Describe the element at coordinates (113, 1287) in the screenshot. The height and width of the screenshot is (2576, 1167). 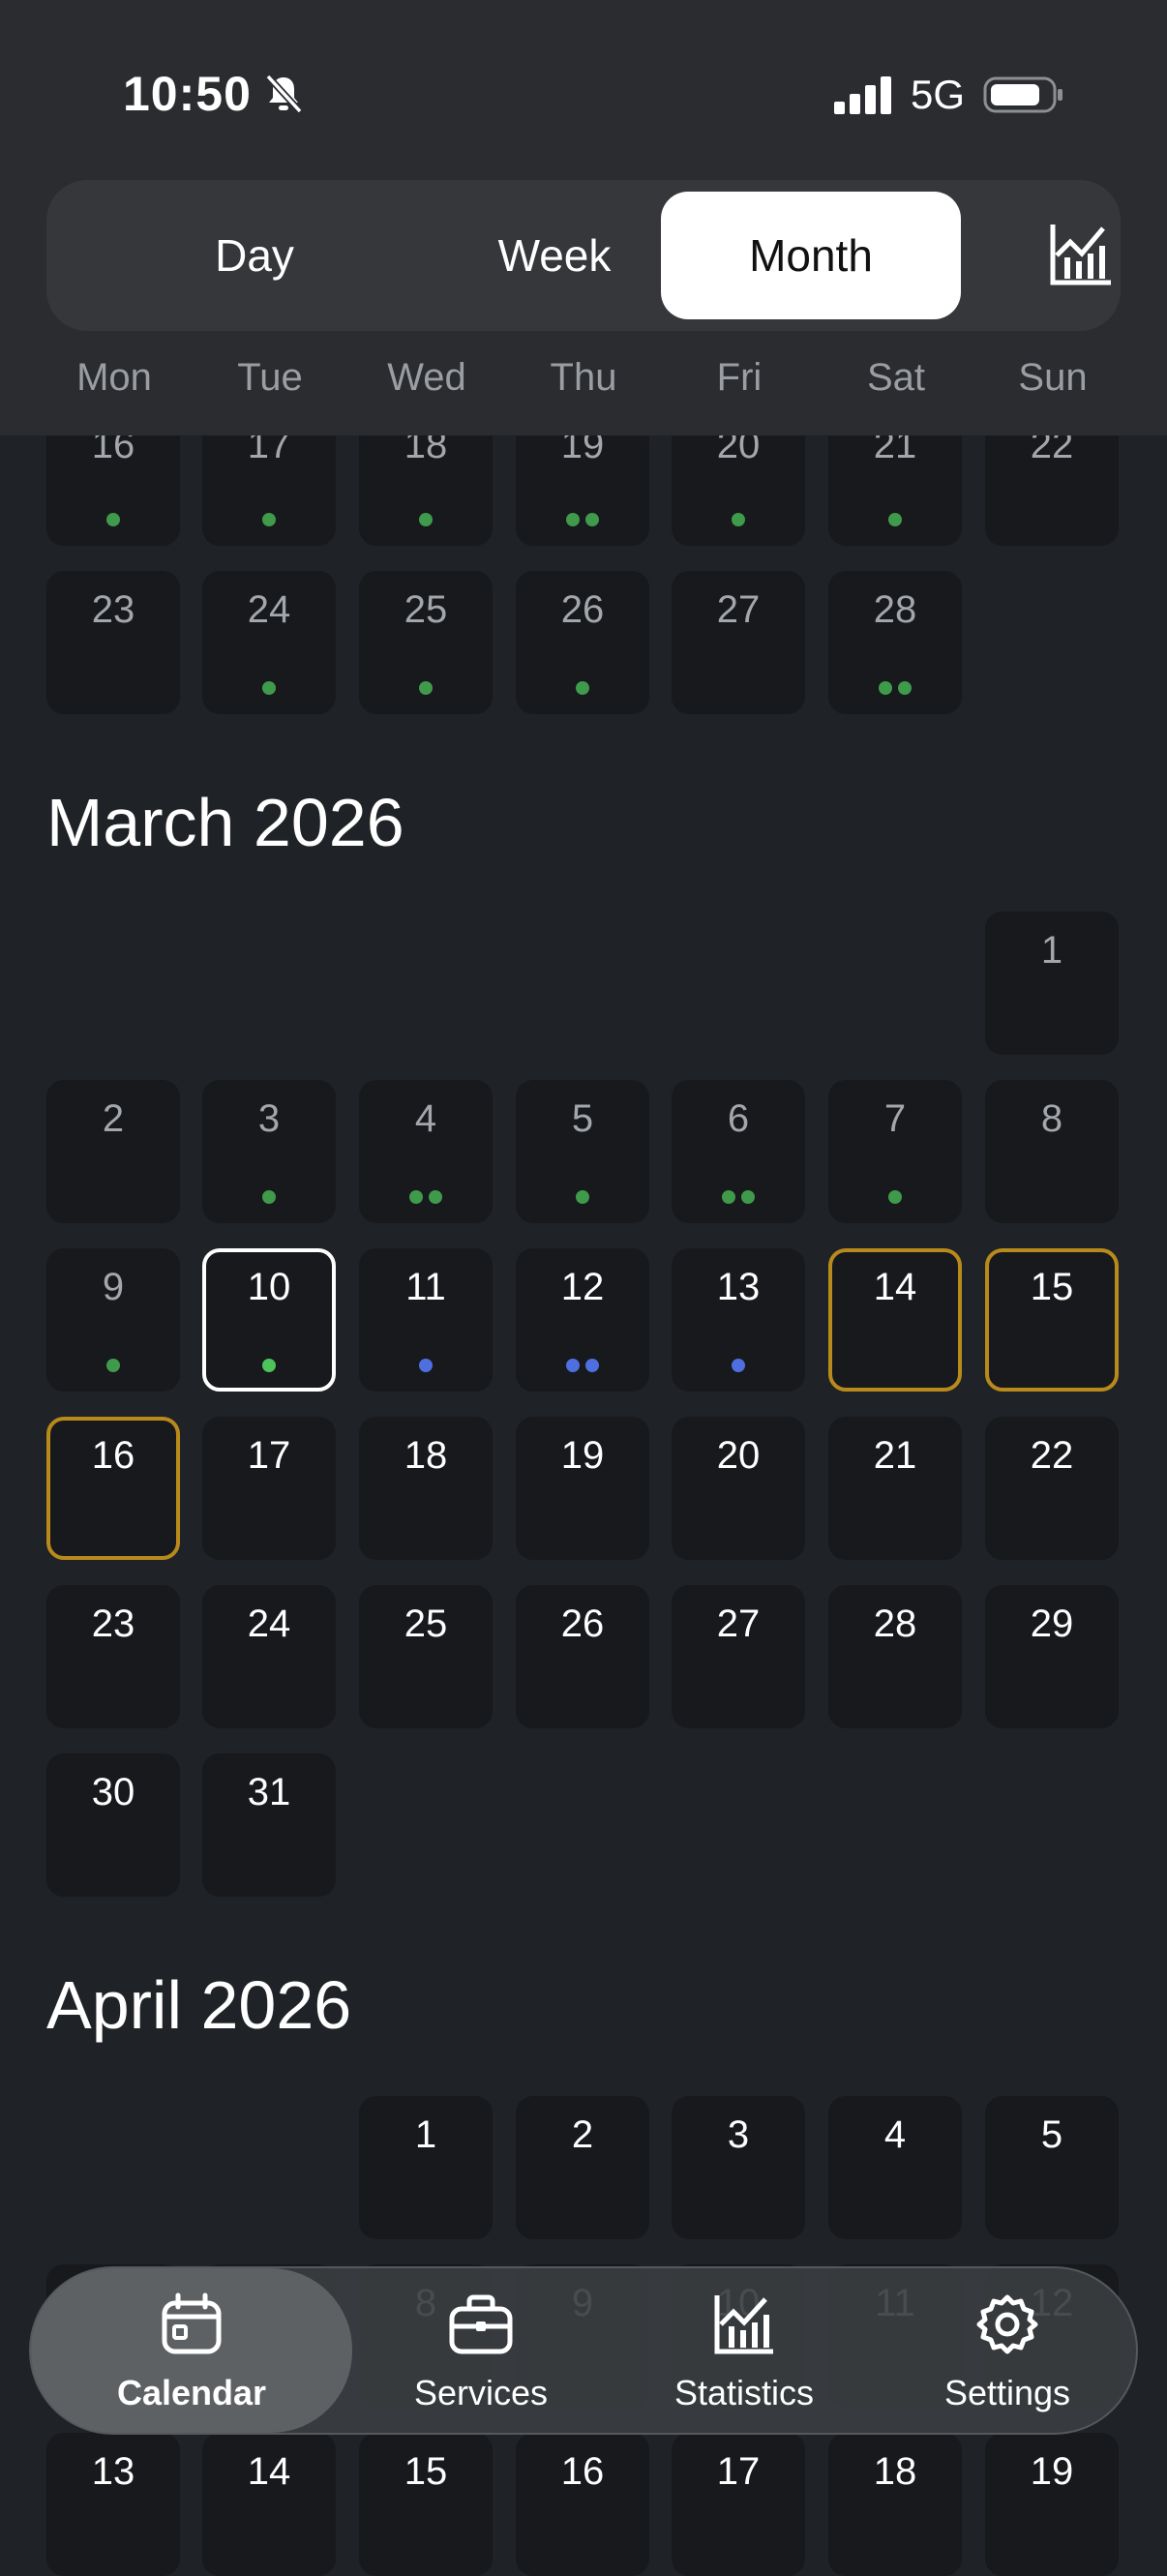
I see `day-number: 9` at that location.